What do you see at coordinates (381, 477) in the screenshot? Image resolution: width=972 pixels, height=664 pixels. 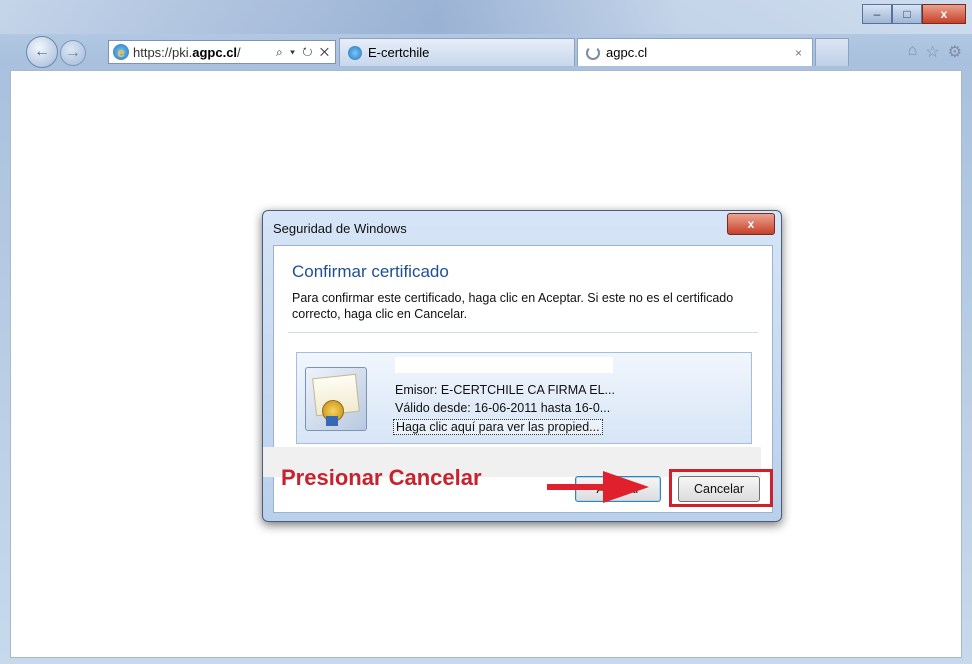 I see `instruction-callout: Presionar Cancelar` at bounding box center [381, 477].